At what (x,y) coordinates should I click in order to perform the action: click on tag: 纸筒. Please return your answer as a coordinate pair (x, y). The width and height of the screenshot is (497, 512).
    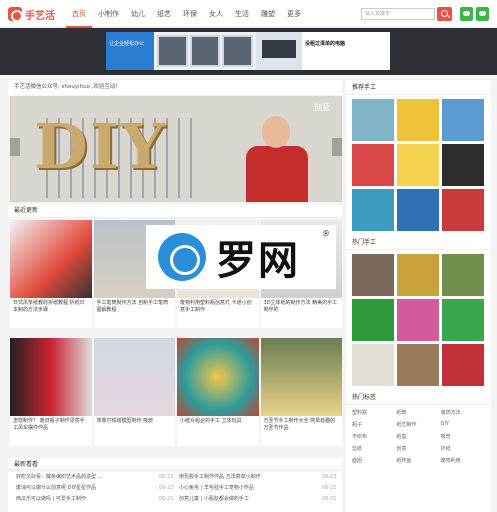
    Looking at the image, I should click on (418, 412).